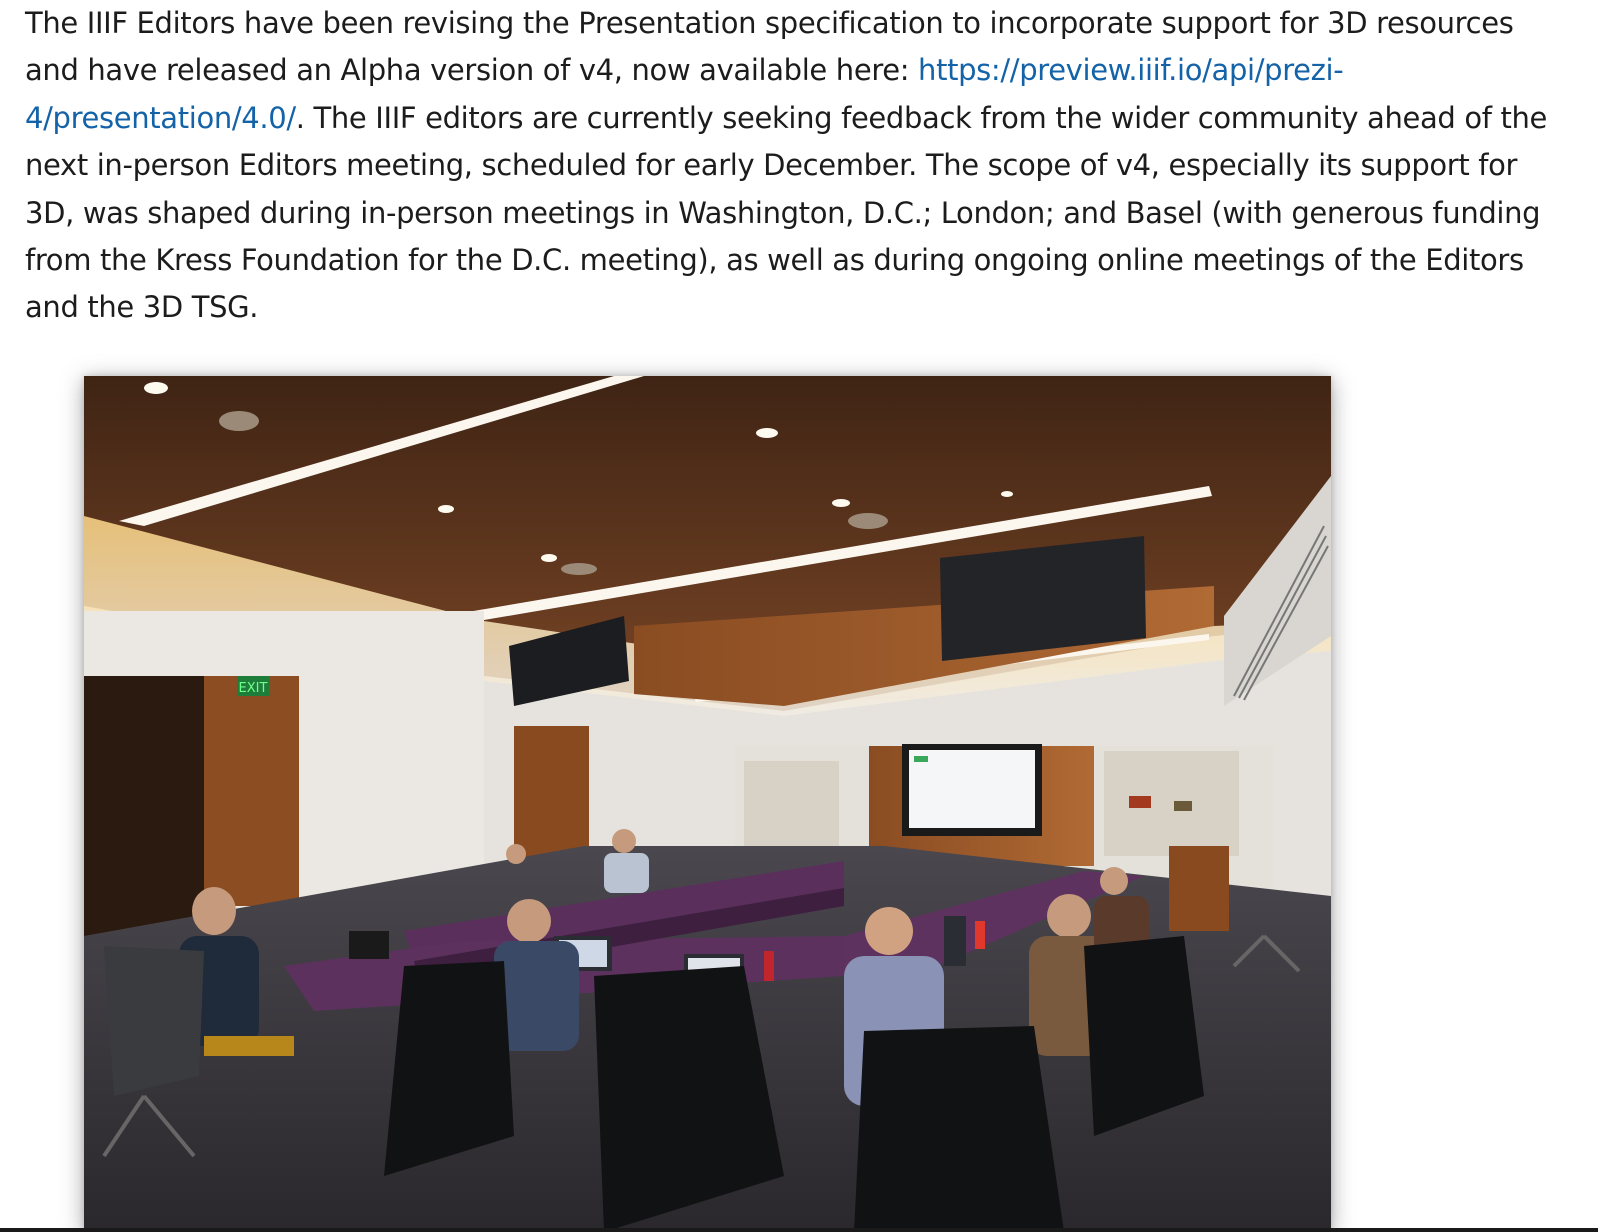 The image size is (1598, 1232). Describe the element at coordinates (253, 688) in the screenshot. I see `exit-sign: EXIT` at that location.